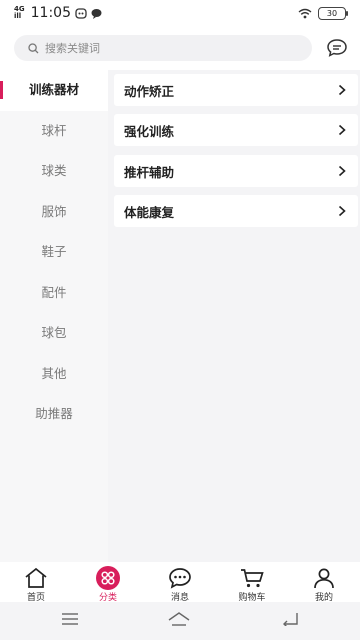 The width and height of the screenshot is (360, 640). I want to click on status-time: 11:05, so click(50, 13).